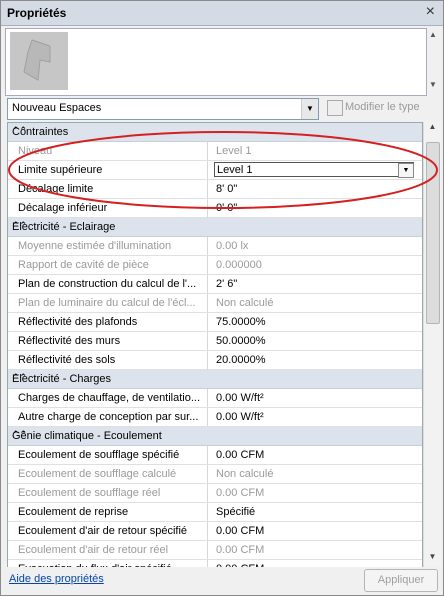 This screenshot has height=597, width=444. I want to click on property-name: Décalage limite, so click(108, 189).